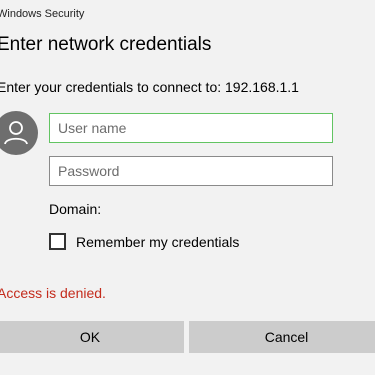  I want to click on domain-label: Domain:, so click(75, 209).